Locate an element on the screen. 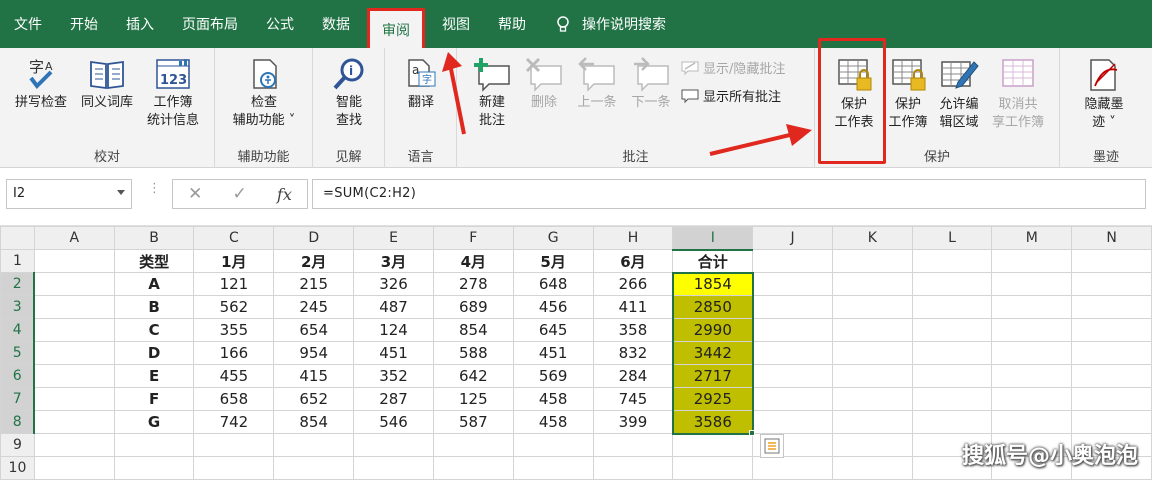  cell-b7: F is located at coordinates (154, 399).